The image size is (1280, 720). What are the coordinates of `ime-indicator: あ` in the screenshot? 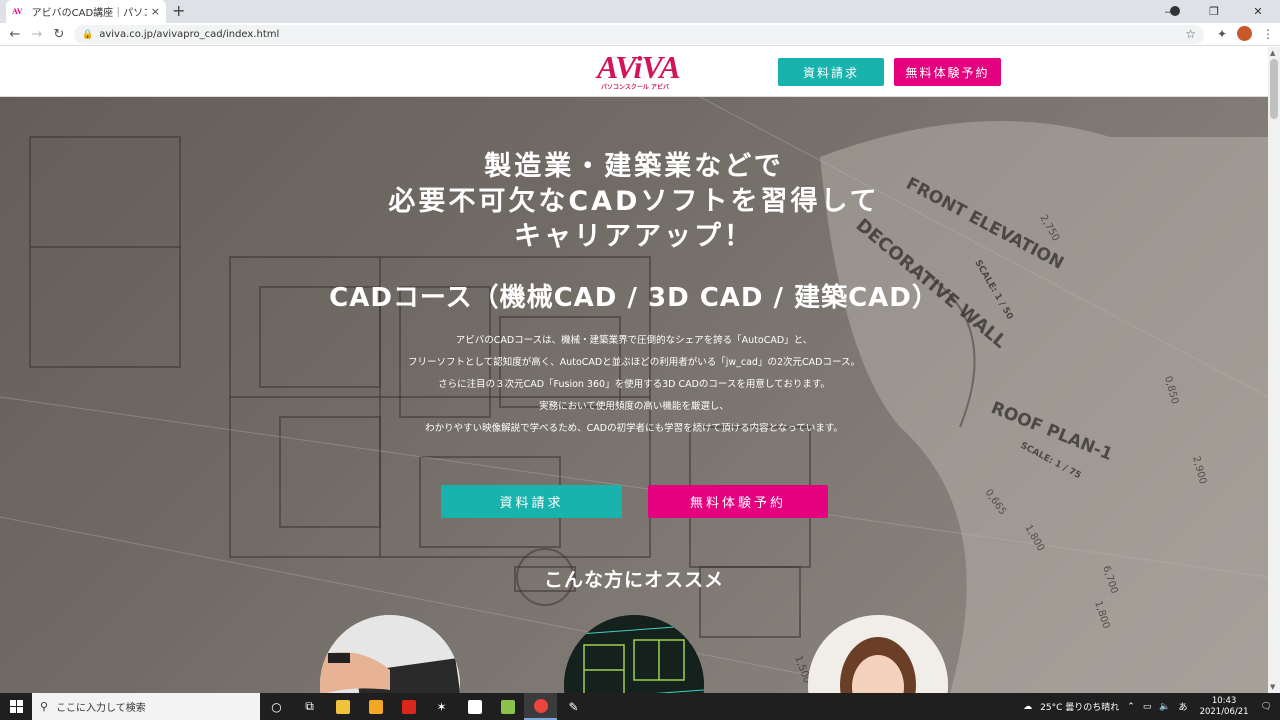 It's located at (1183, 706).